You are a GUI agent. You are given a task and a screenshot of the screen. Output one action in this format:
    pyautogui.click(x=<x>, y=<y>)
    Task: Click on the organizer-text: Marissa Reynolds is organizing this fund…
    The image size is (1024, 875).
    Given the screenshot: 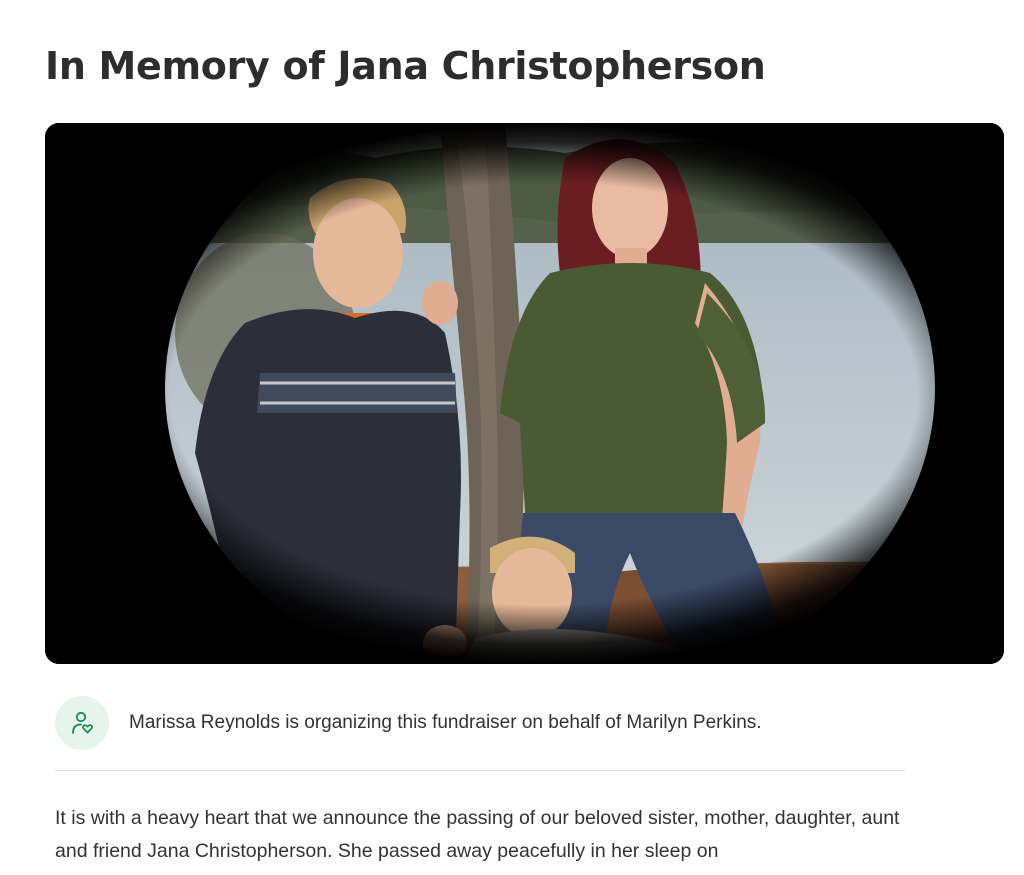 What is the action you would take?
    pyautogui.click(x=445, y=722)
    